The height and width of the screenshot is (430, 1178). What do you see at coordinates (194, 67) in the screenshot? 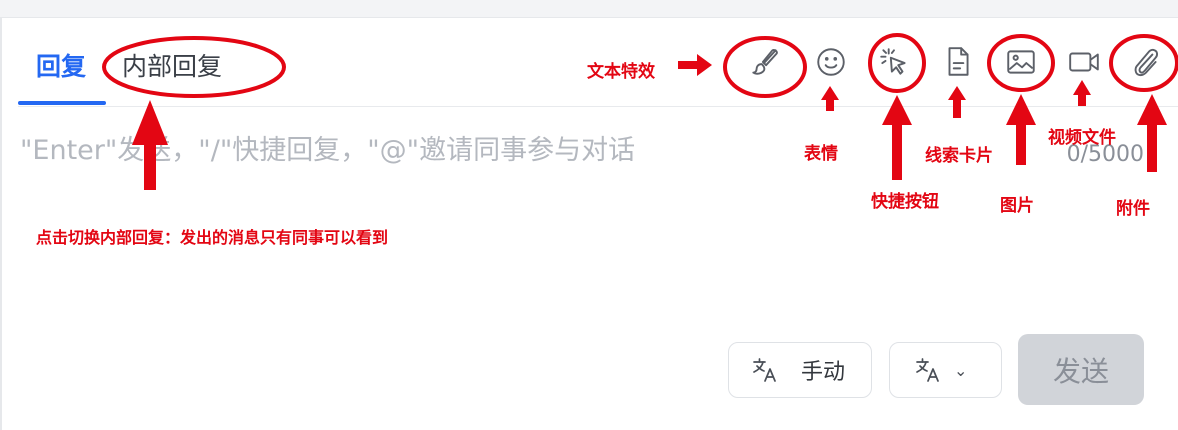
I see `annotation-circle-internal-reply` at bounding box center [194, 67].